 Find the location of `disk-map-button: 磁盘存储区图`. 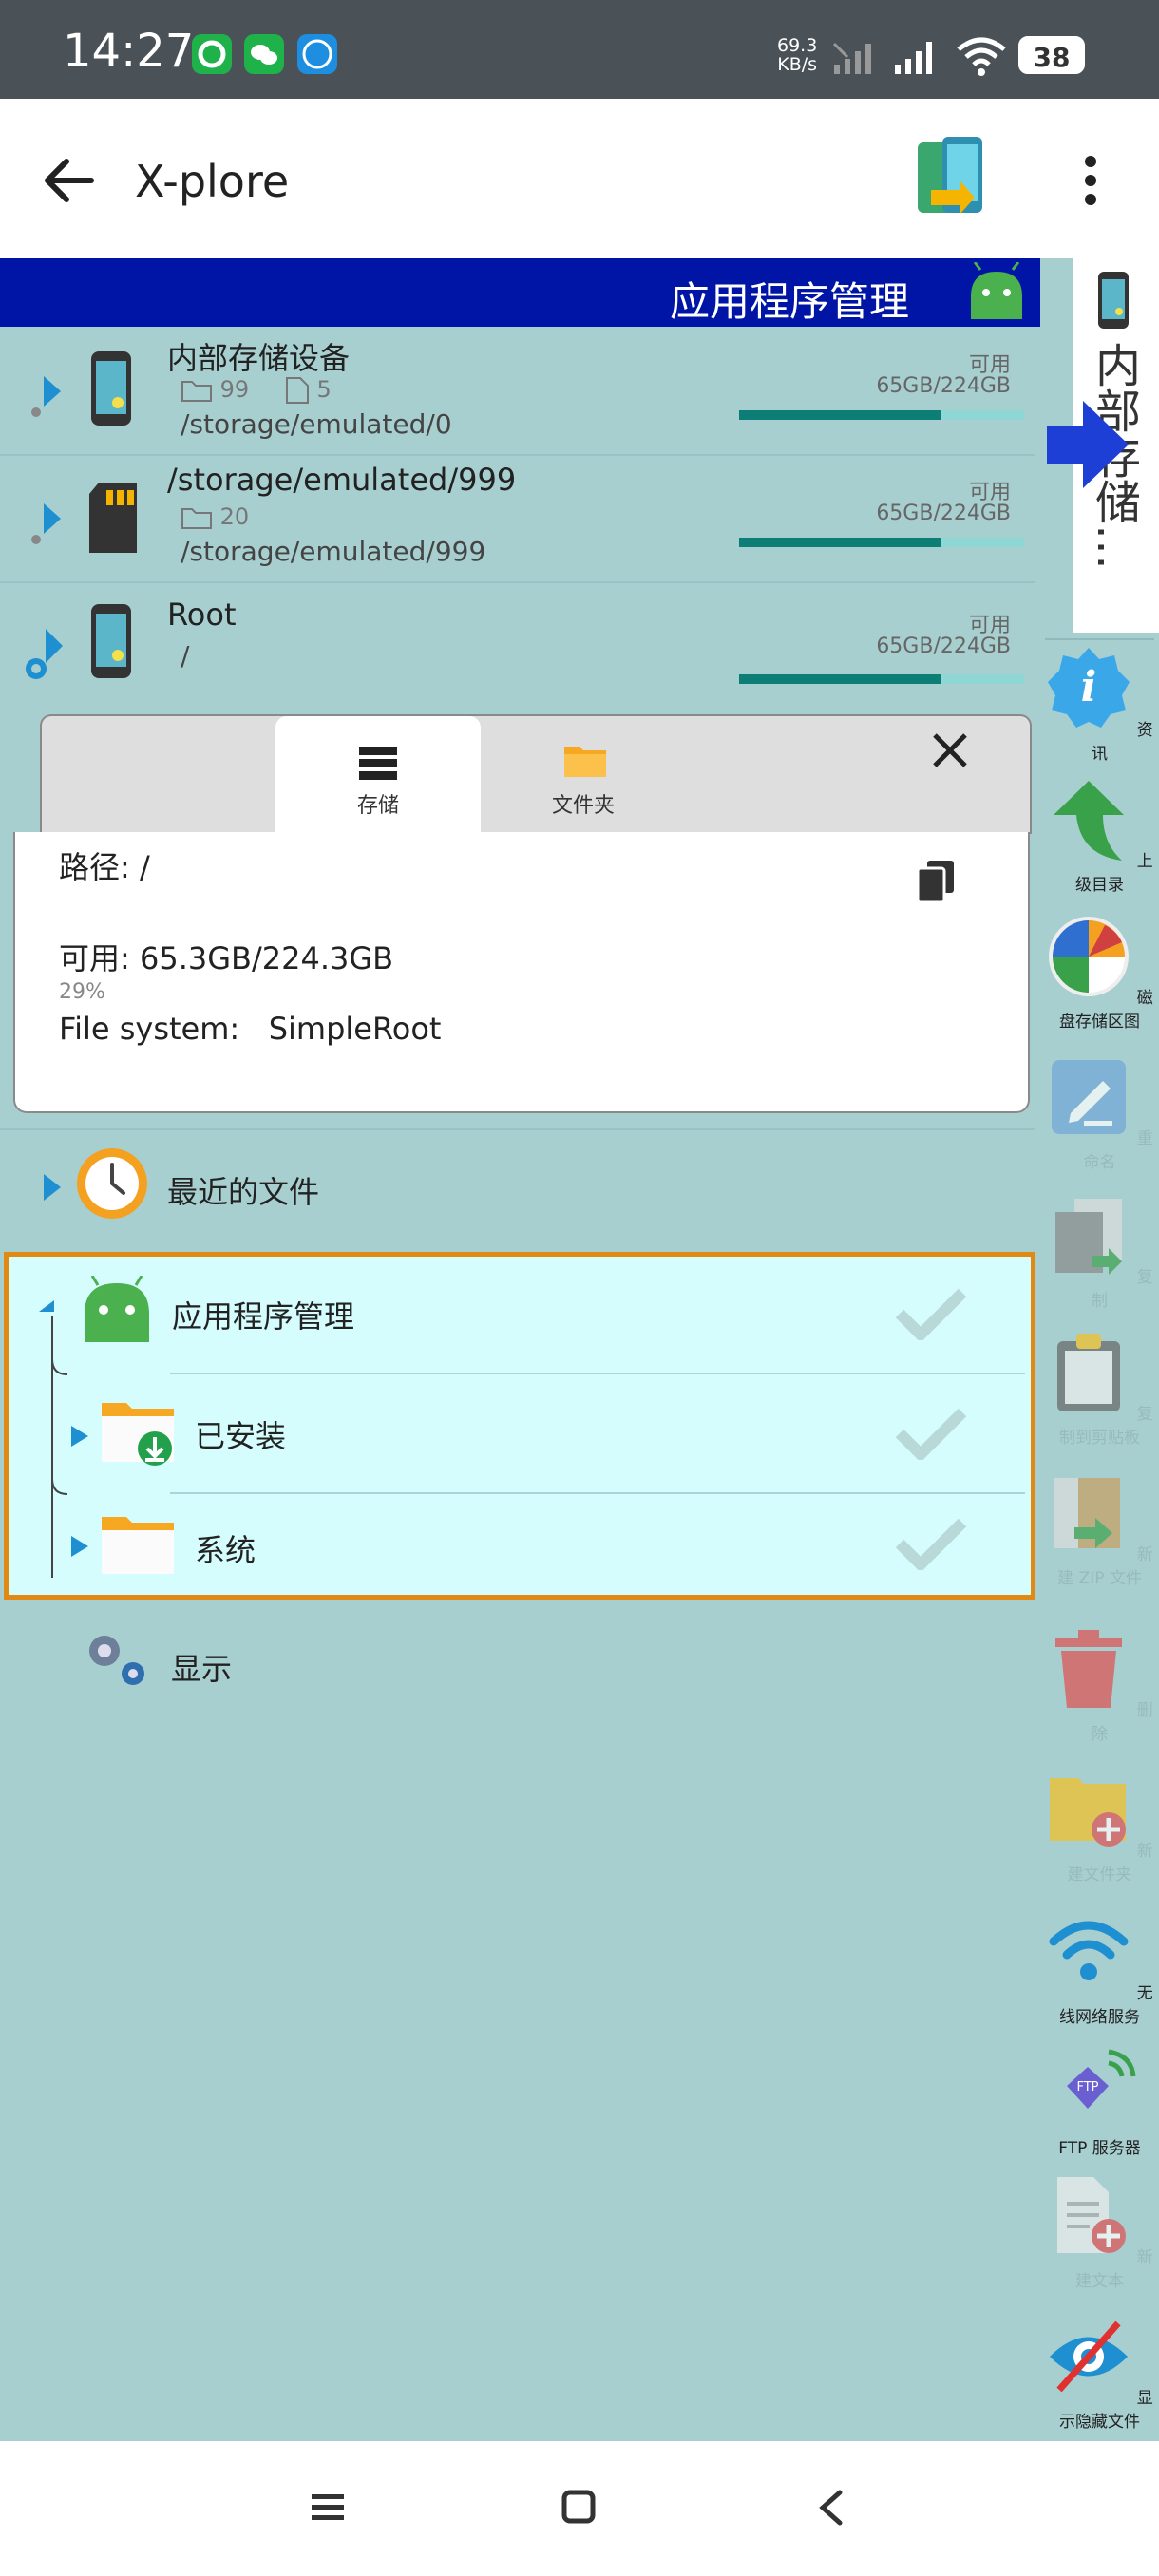

disk-map-button: 磁盘存储区图 is located at coordinates (1099, 973).